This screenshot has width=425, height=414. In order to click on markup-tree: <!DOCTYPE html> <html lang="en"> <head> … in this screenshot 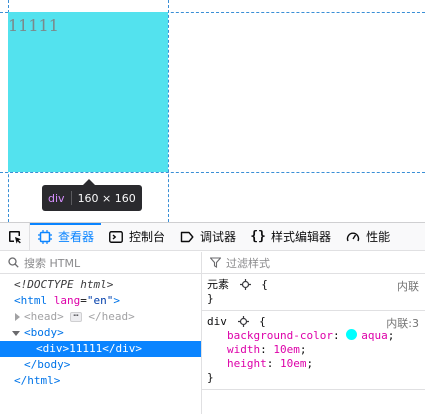, I will do `click(100, 331)`.